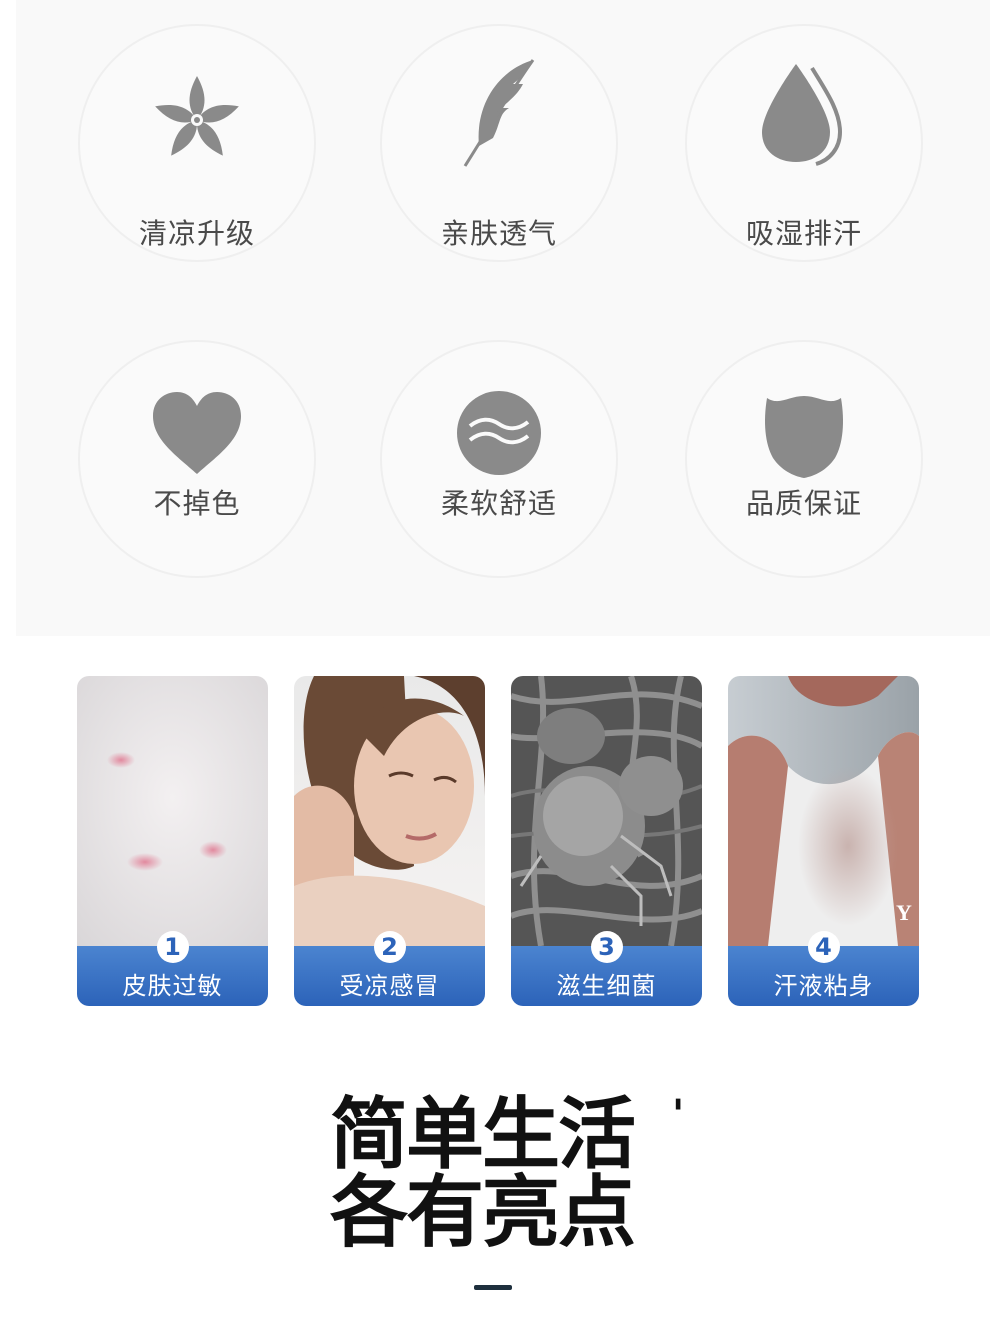  I want to click on problem-label: 受凉感冒, so click(389, 986).